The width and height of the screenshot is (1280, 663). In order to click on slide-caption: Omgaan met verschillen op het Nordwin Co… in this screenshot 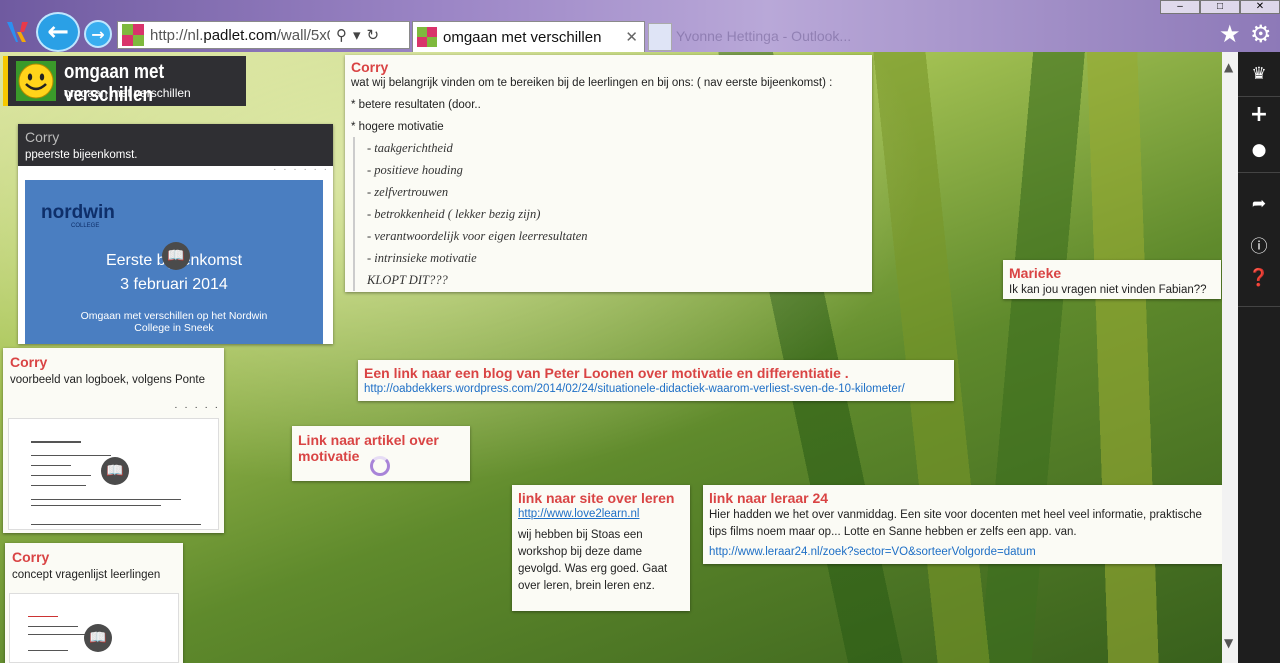, I will do `click(174, 322)`.